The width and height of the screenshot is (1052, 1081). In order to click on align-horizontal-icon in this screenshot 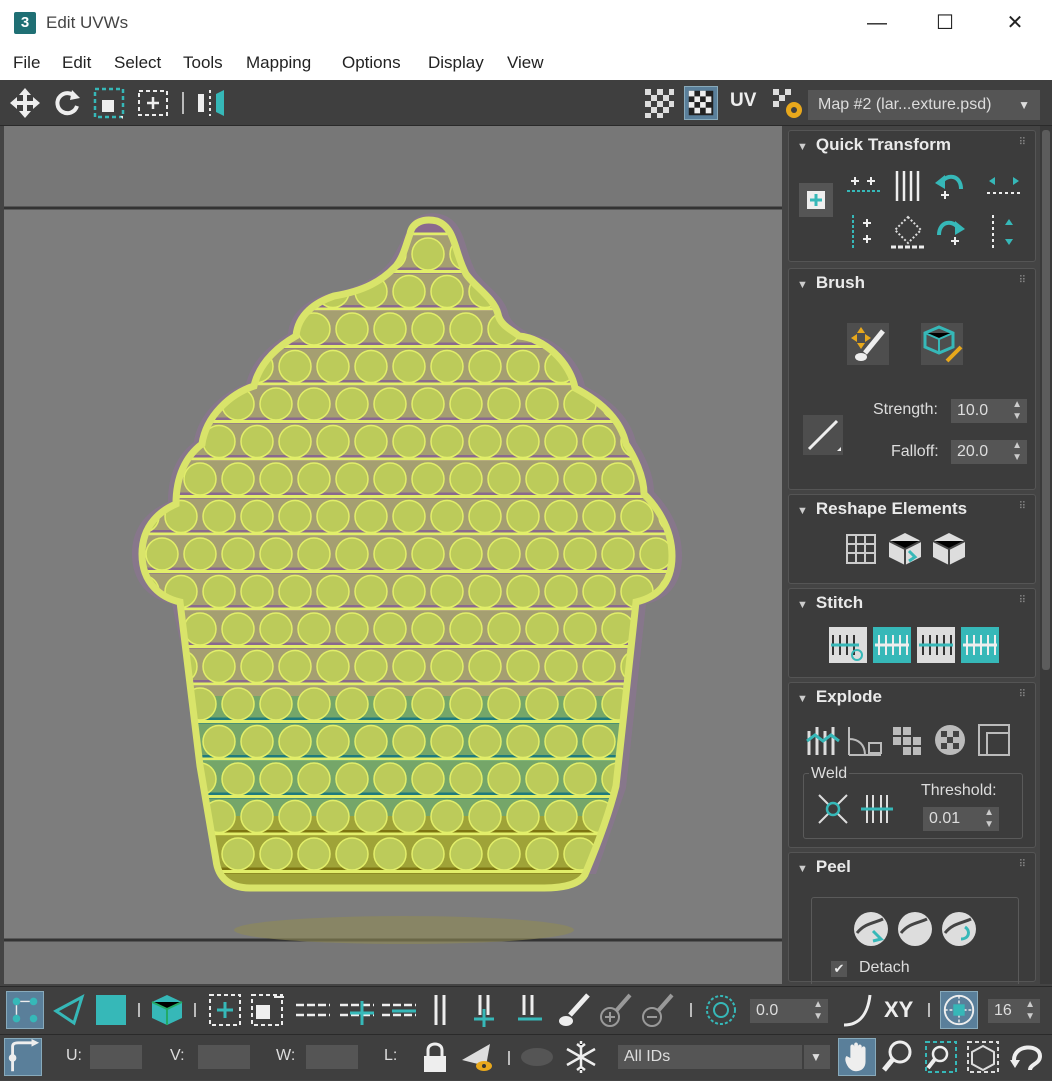, I will do `click(864, 186)`.